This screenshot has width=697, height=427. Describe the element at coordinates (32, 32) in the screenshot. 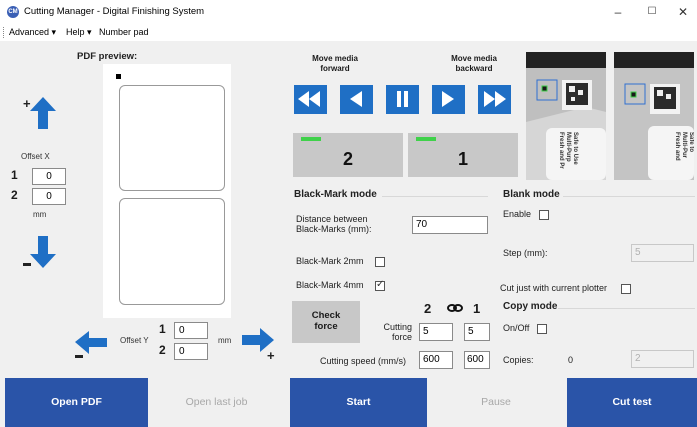

I see `menu-advanced: Advanced ▾` at that location.